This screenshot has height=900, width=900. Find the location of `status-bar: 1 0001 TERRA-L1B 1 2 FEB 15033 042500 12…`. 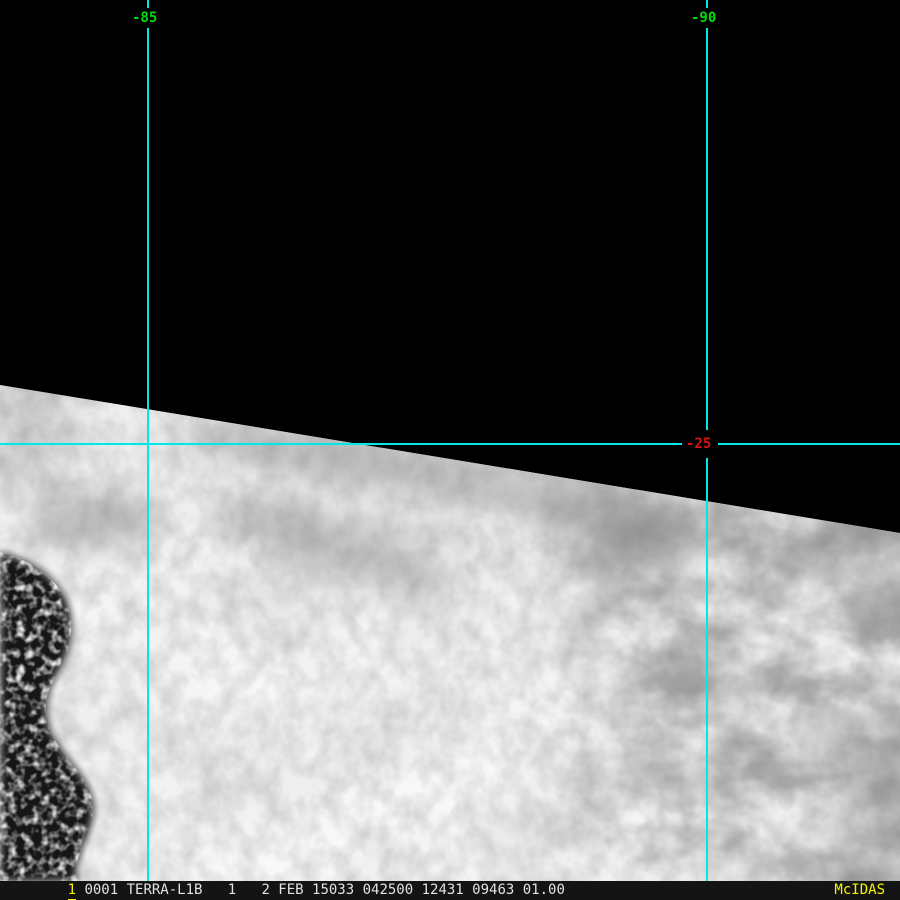

status-bar: 1 0001 TERRA-L1B 1 2 FEB 15033 042500 12… is located at coordinates (450, 890).